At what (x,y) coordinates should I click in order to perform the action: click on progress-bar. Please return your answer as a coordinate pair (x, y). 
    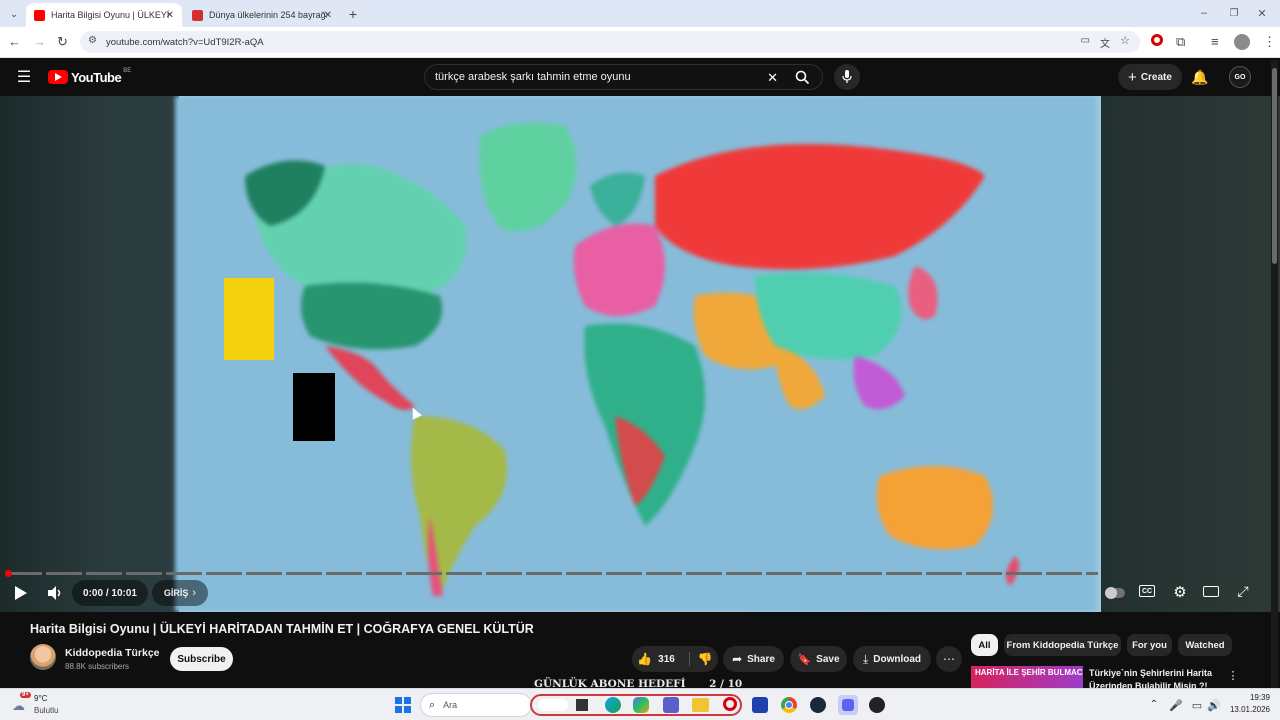
    Looking at the image, I should click on (552, 573).